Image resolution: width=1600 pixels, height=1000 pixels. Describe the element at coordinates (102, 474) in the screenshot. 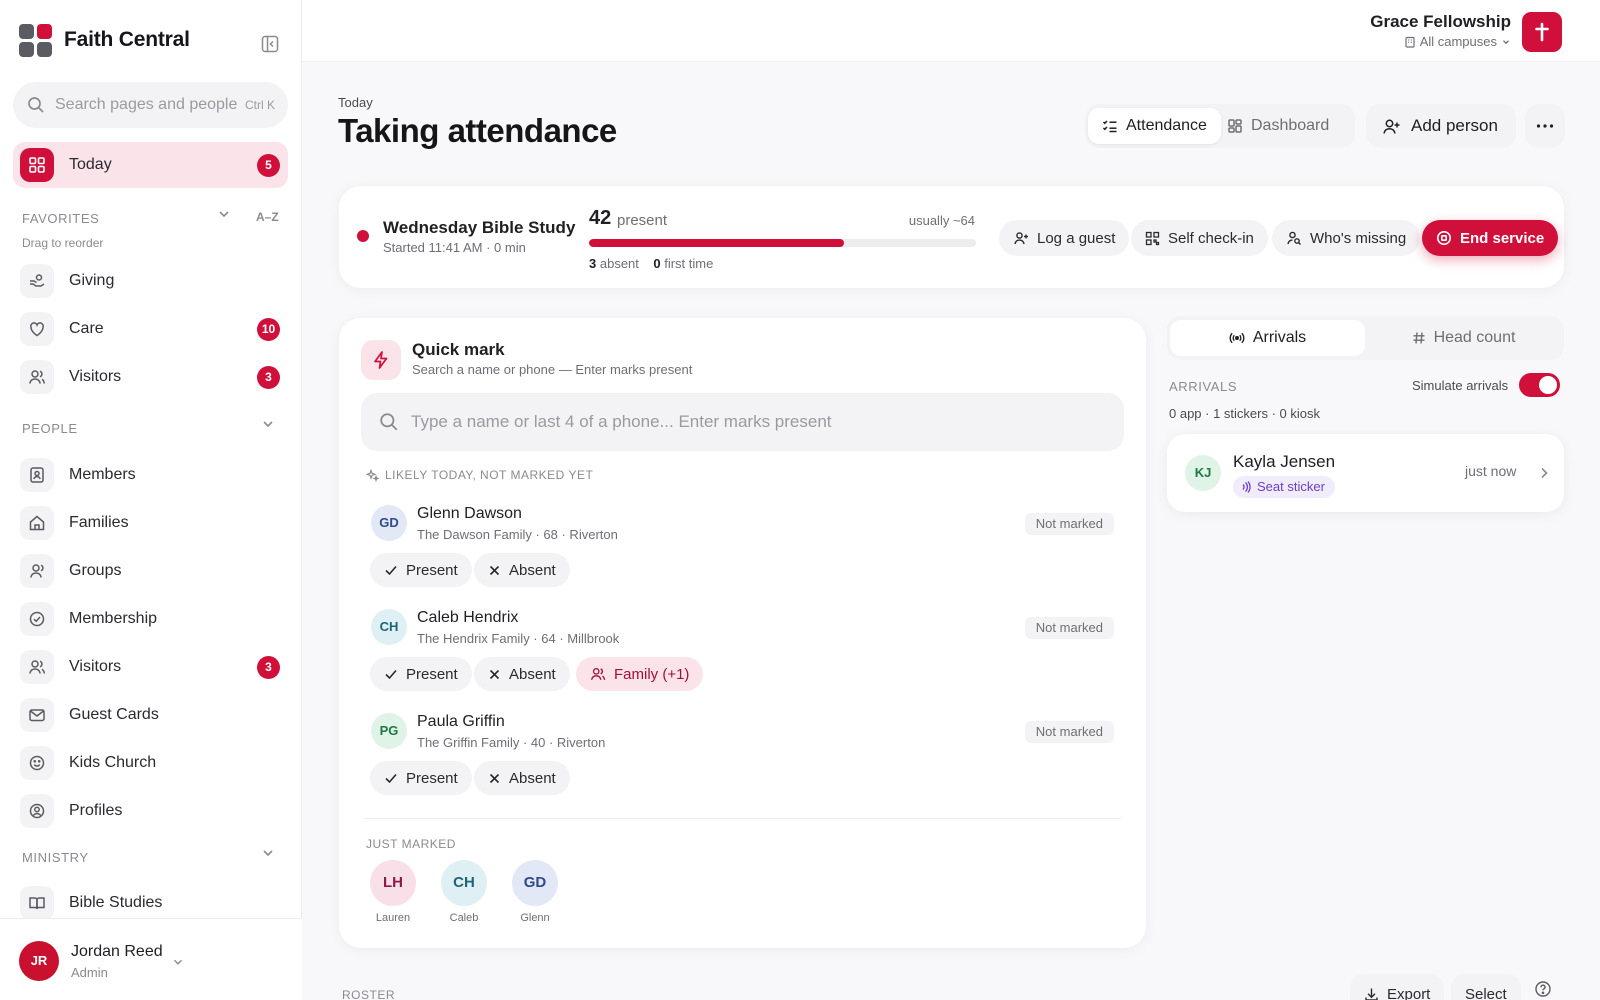

I see `sidebar-item-label: Members` at that location.